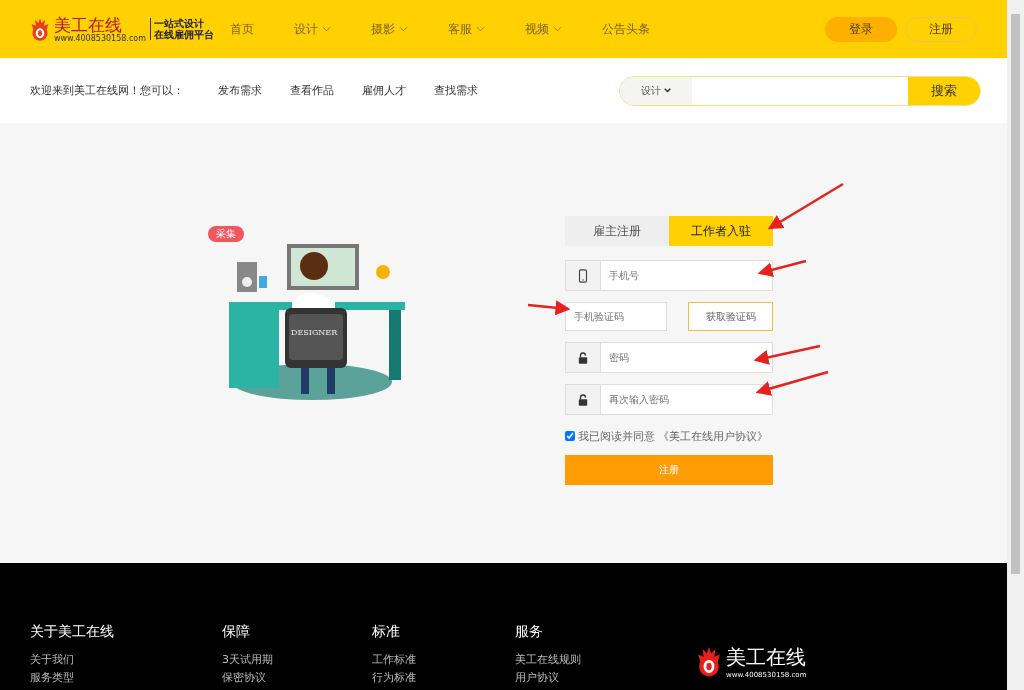  Describe the element at coordinates (669, 275) in the screenshot. I see `input-group: 手机号` at that location.